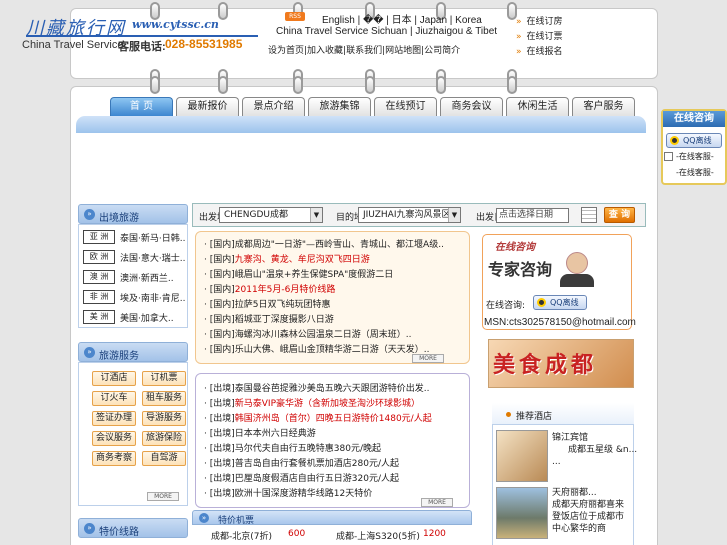 The image size is (727, 545). What do you see at coordinates (570, 438) in the screenshot?
I see `hotel-name: 锦江宾馆` at bounding box center [570, 438].